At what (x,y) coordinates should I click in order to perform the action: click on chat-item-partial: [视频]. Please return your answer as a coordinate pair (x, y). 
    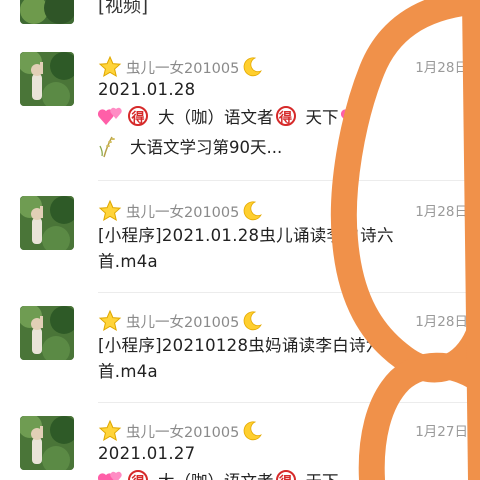
    Looking at the image, I should click on (240, 12).